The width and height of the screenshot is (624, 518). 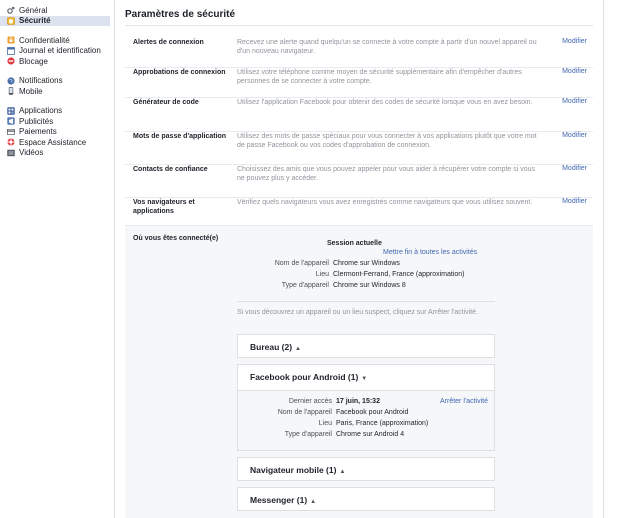 I want to click on sidebar-item-journal-et-identification: Journal et identification, so click(x=55, y=51).